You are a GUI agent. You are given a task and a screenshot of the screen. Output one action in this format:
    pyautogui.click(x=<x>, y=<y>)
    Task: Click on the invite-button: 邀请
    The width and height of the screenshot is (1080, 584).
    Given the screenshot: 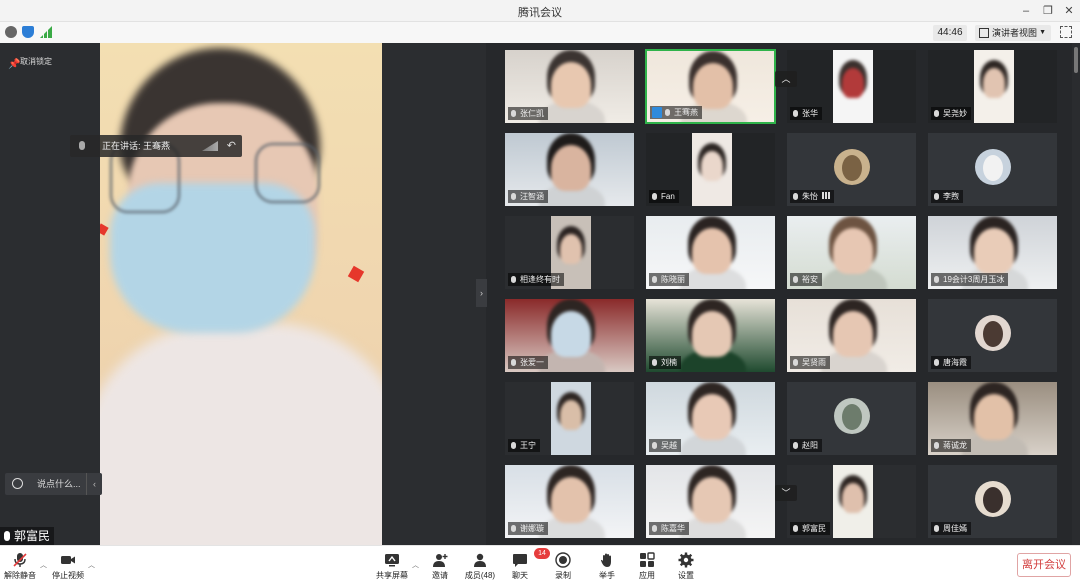 What is the action you would take?
    pyautogui.click(x=440, y=566)
    